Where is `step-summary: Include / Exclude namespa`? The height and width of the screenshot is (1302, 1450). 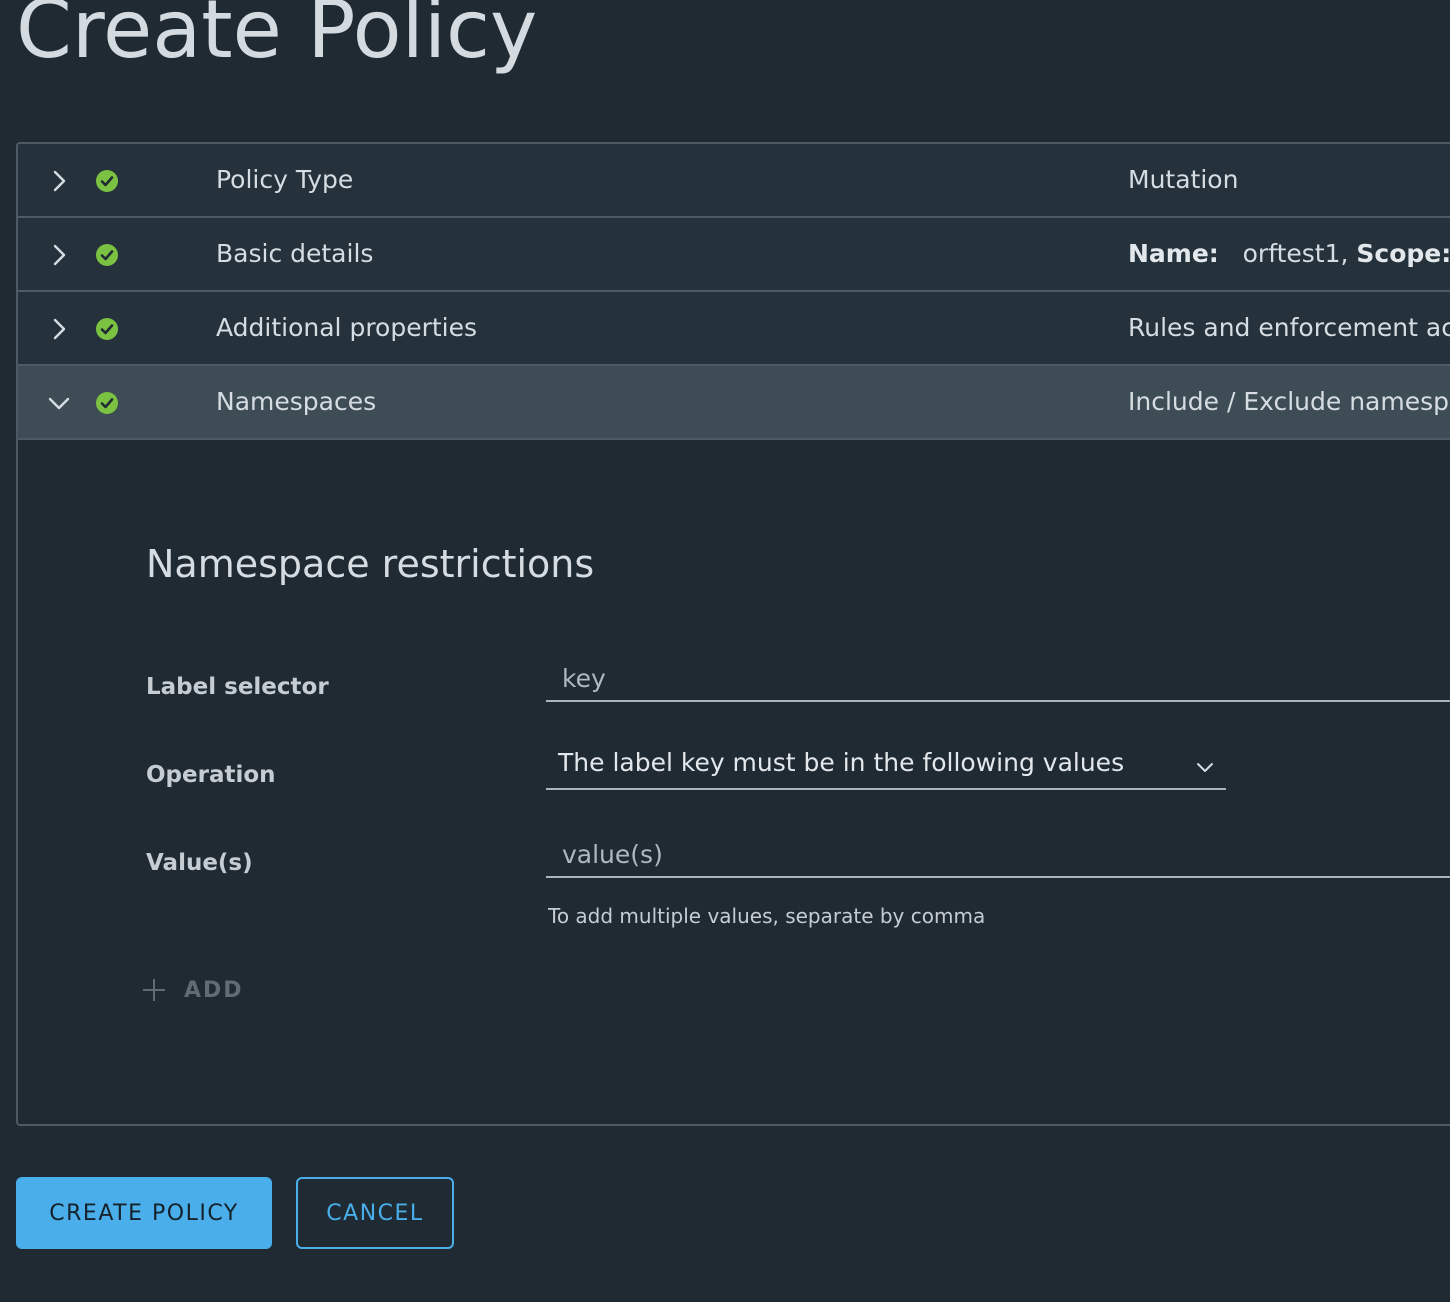 step-summary: Include / Exclude namespa is located at coordinates (1289, 401).